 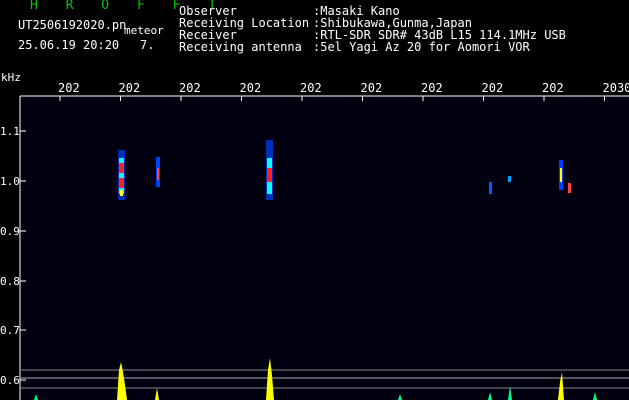 What do you see at coordinates (10, 281) in the screenshot?
I see `y-tick-label: 0.8` at bounding box center [10, 281].